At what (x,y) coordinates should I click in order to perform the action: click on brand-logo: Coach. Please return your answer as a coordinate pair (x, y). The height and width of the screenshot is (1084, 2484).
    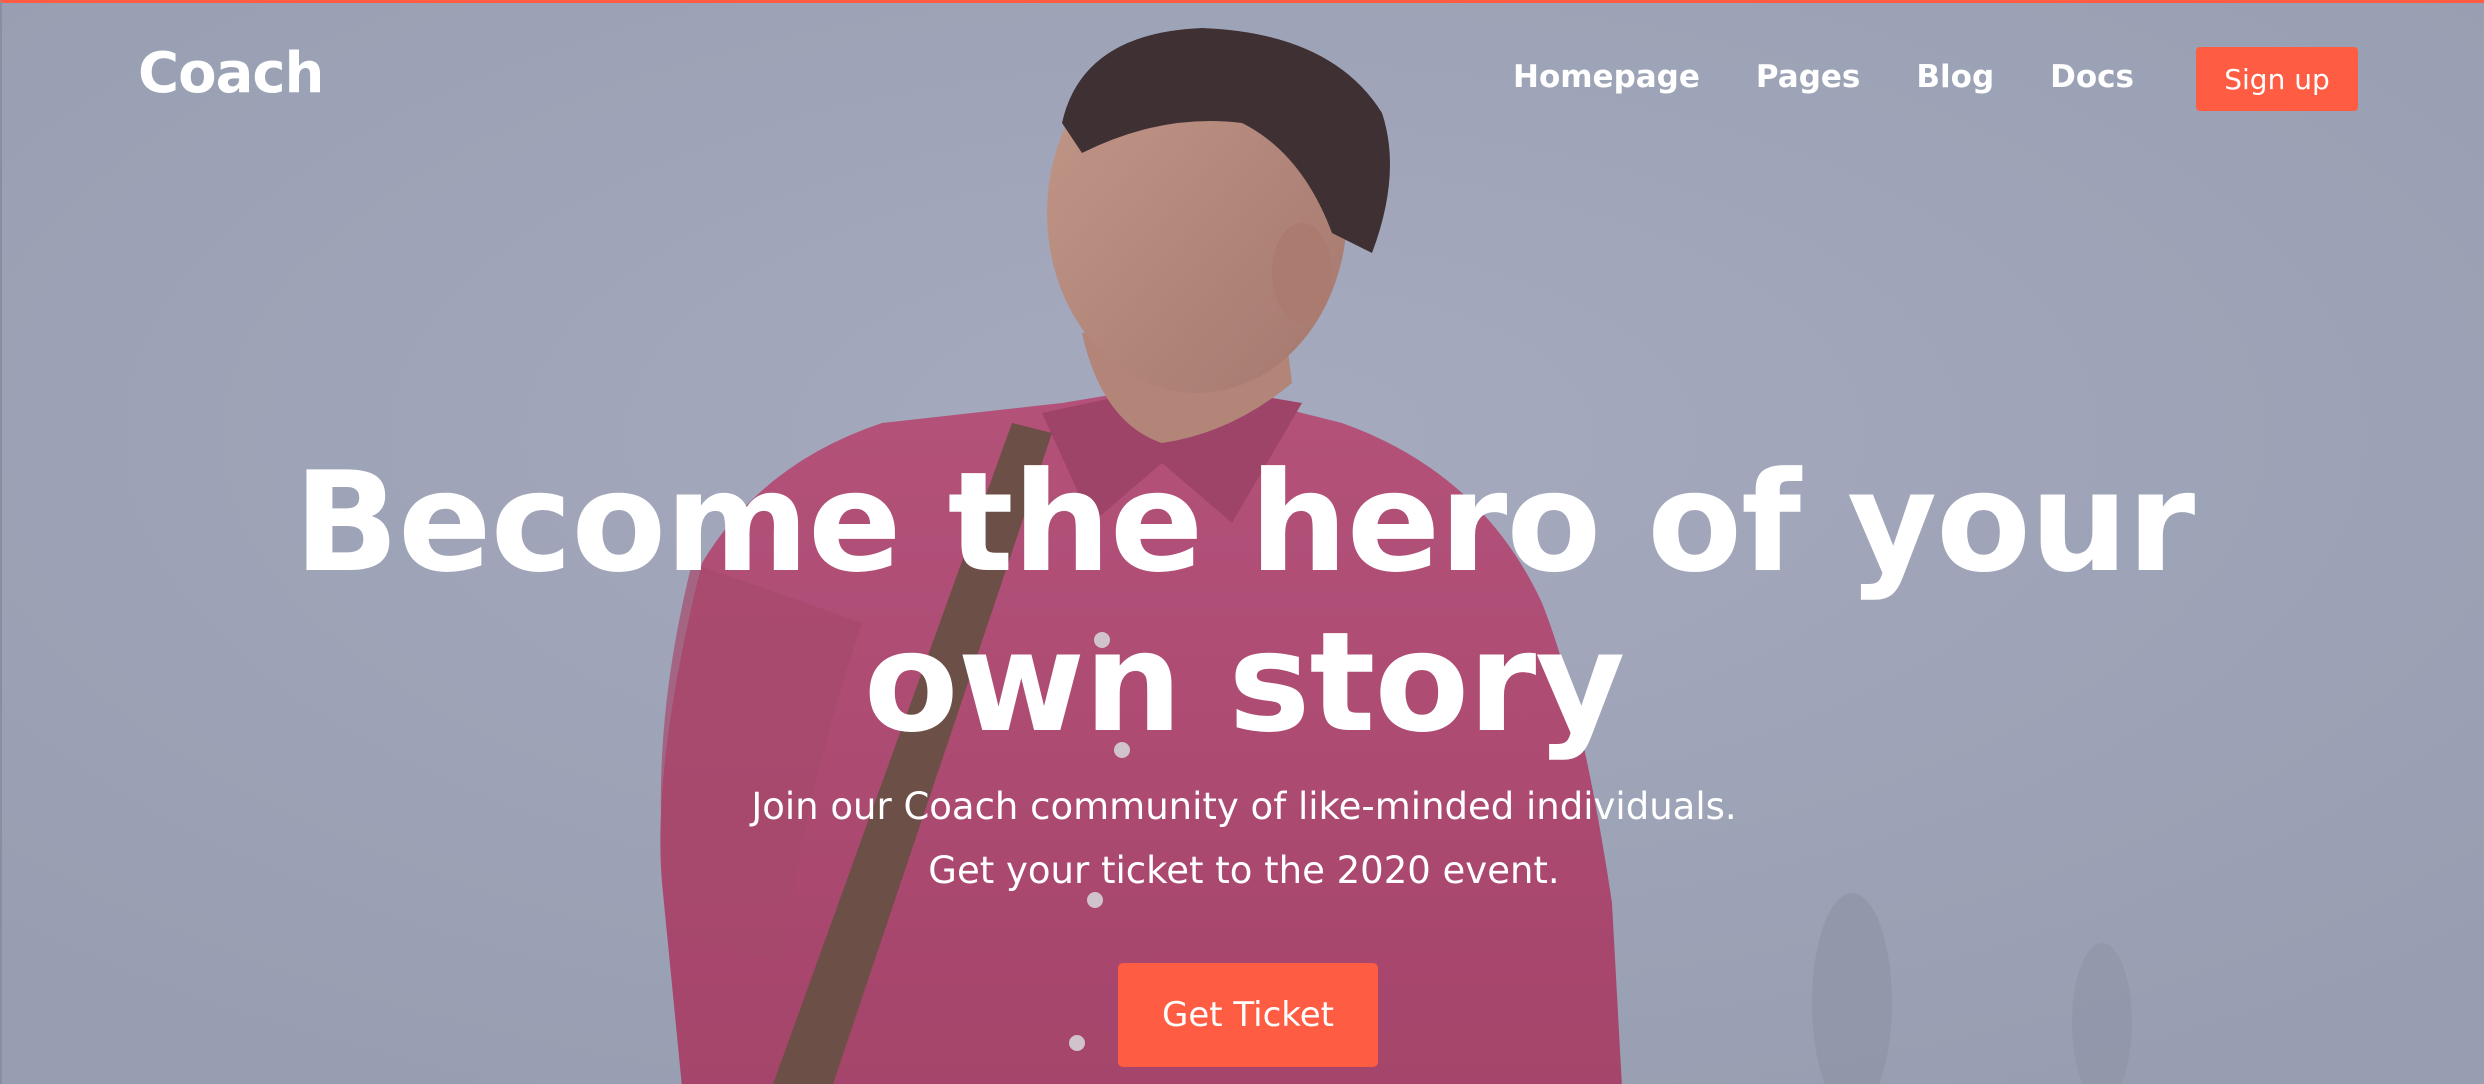
    Looking at the image, I should click on (231, 73).